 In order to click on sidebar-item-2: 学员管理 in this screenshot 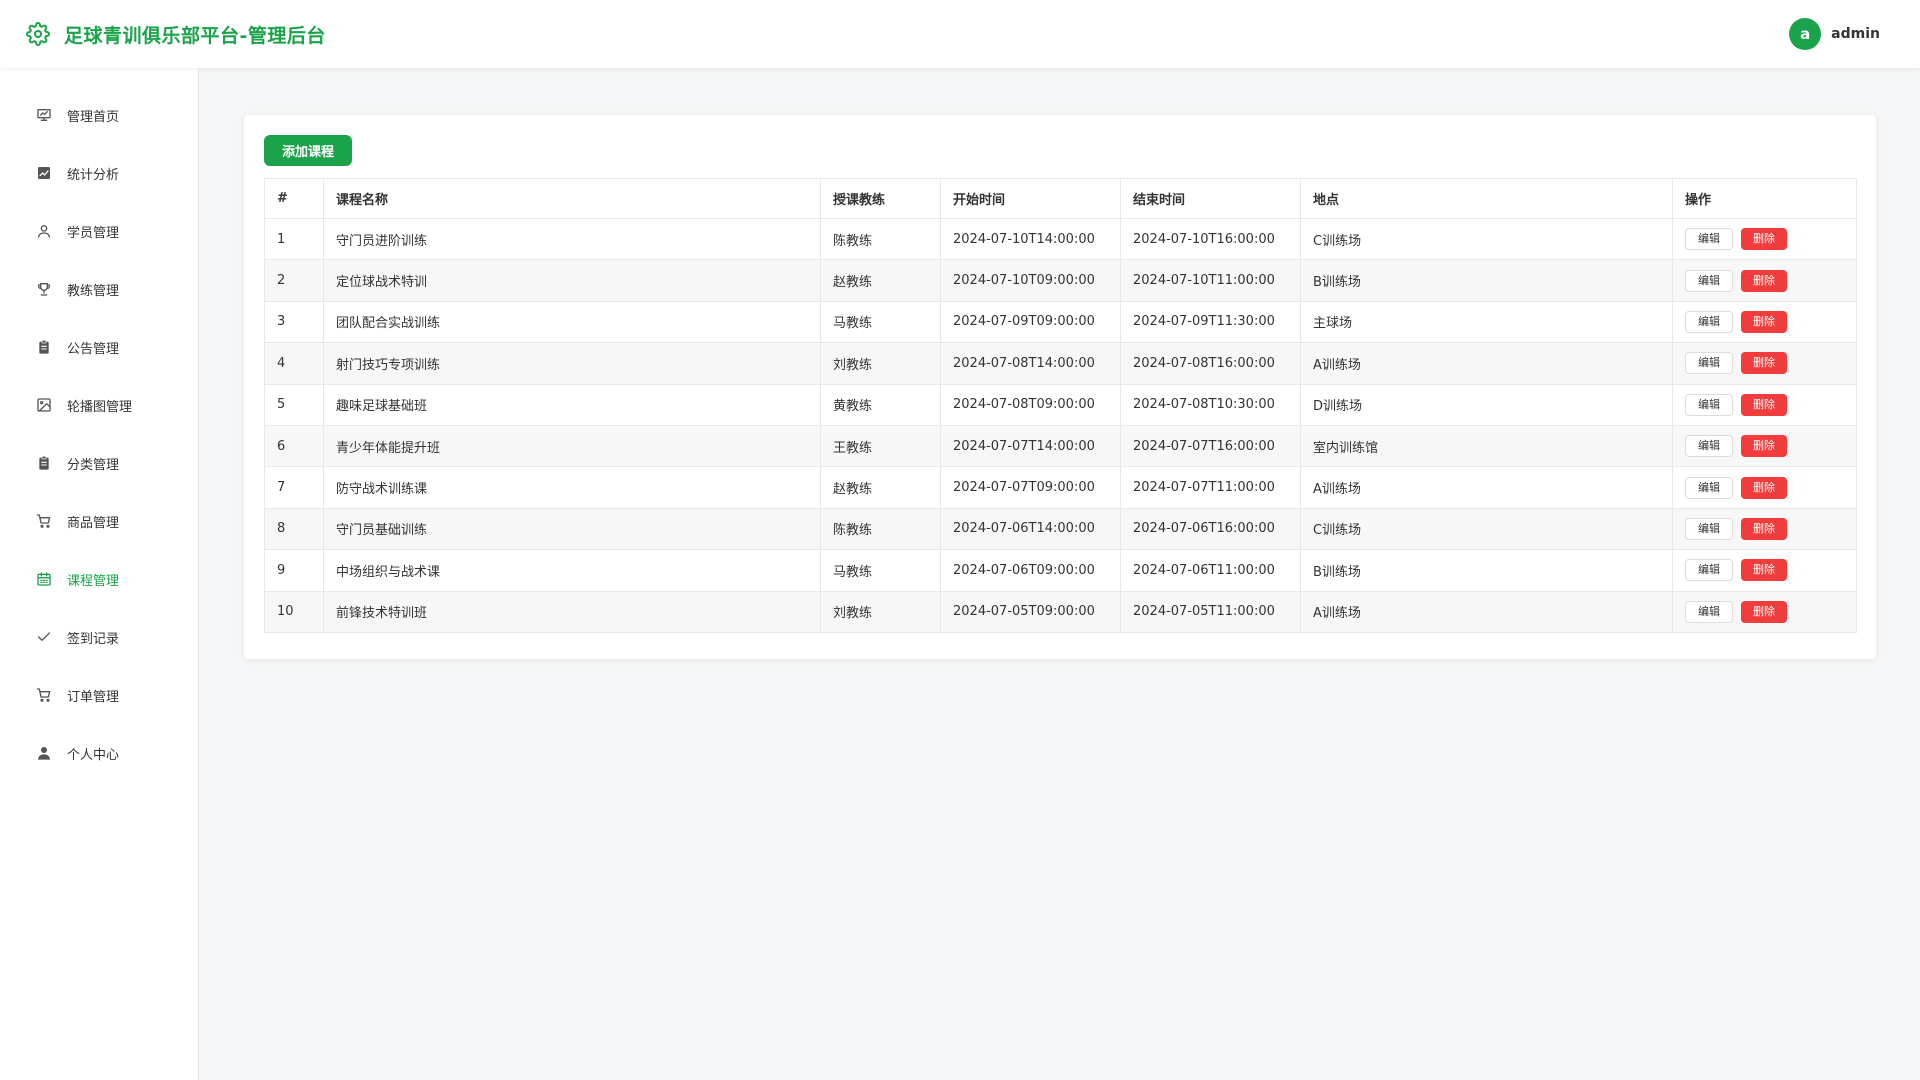, I will do `click(99, 231)`.